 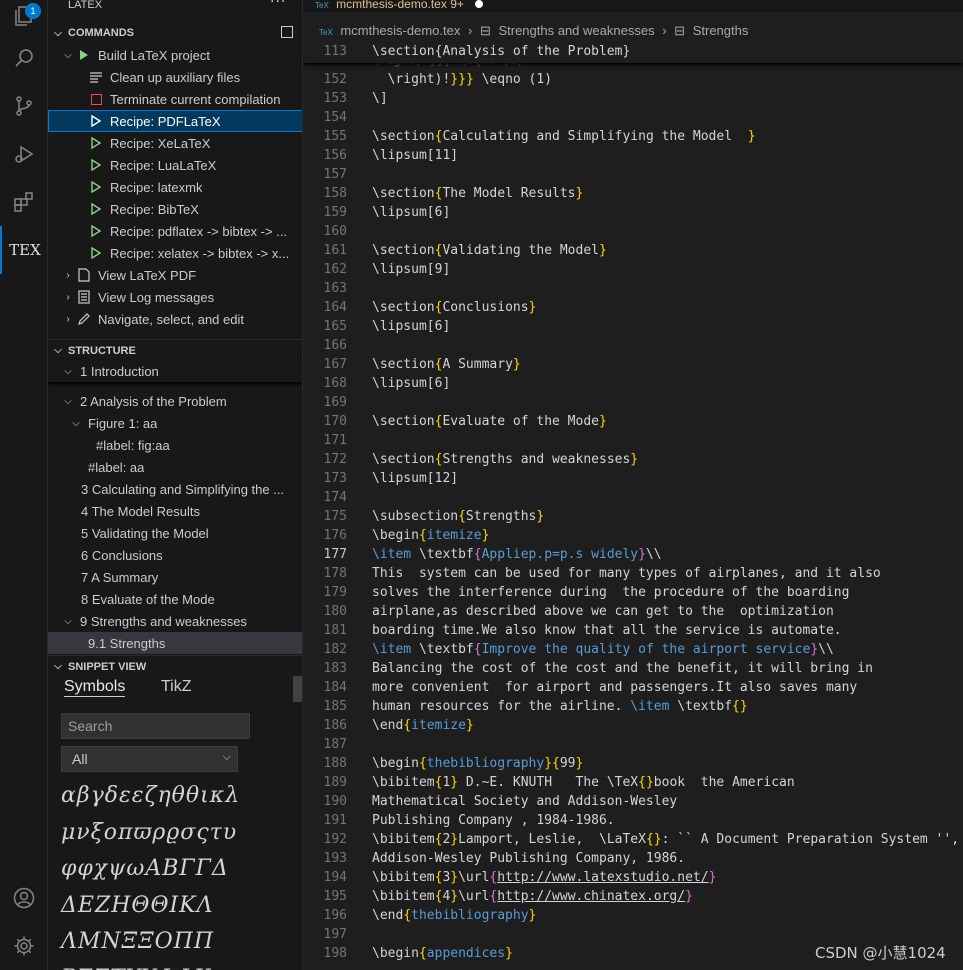 What do you see at coordinates (297, 689) in the screenshot?
I see `snippet-scrollbar` at bounding box center [297, 689].